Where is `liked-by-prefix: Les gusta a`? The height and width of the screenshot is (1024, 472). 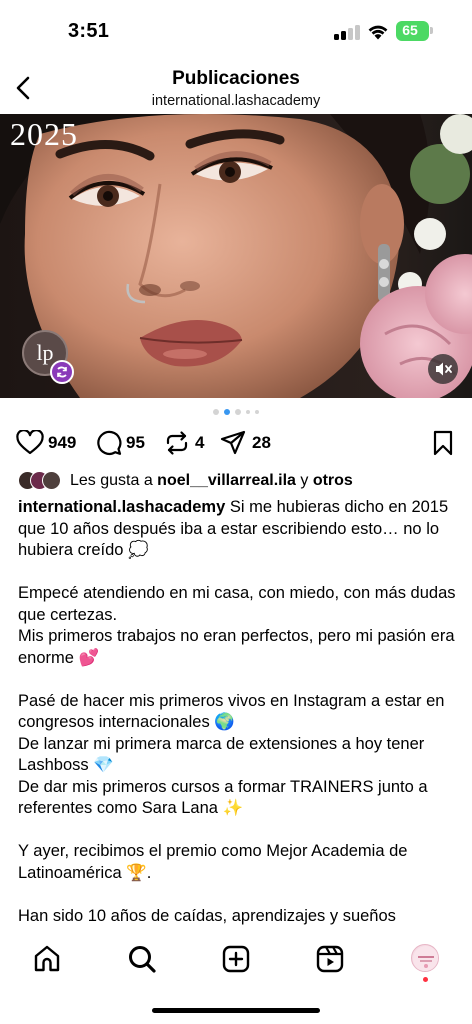
liked-by-prefix: Les gusta a is located at coordinates (114, 480).